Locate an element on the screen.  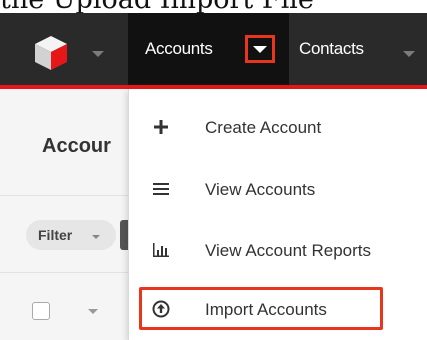
menu-item-view-accounts: View Accounts is located at coordinates (278, 190).